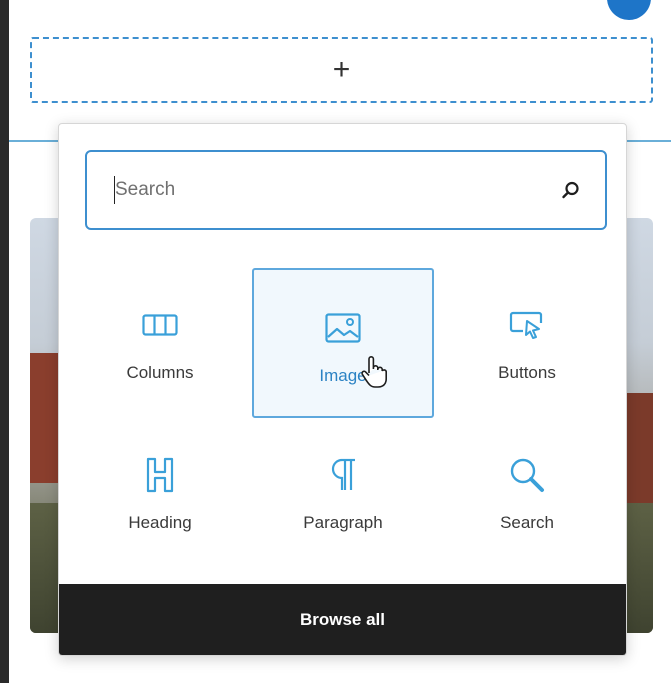 Image resolution: width=671 pixels, height=683 pixels. Describe the element at coordinates (629, 10) in the screenshot. I see `avatar` at that location.